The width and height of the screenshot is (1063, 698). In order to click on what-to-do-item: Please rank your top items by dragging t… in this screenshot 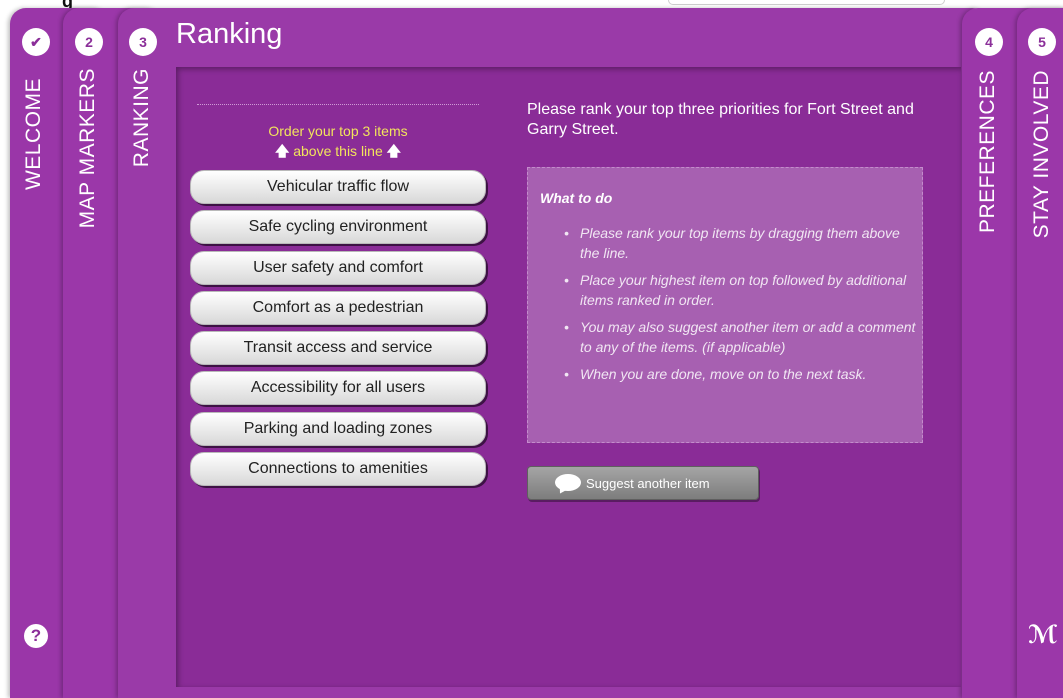, I will do `click(742, 243)`.